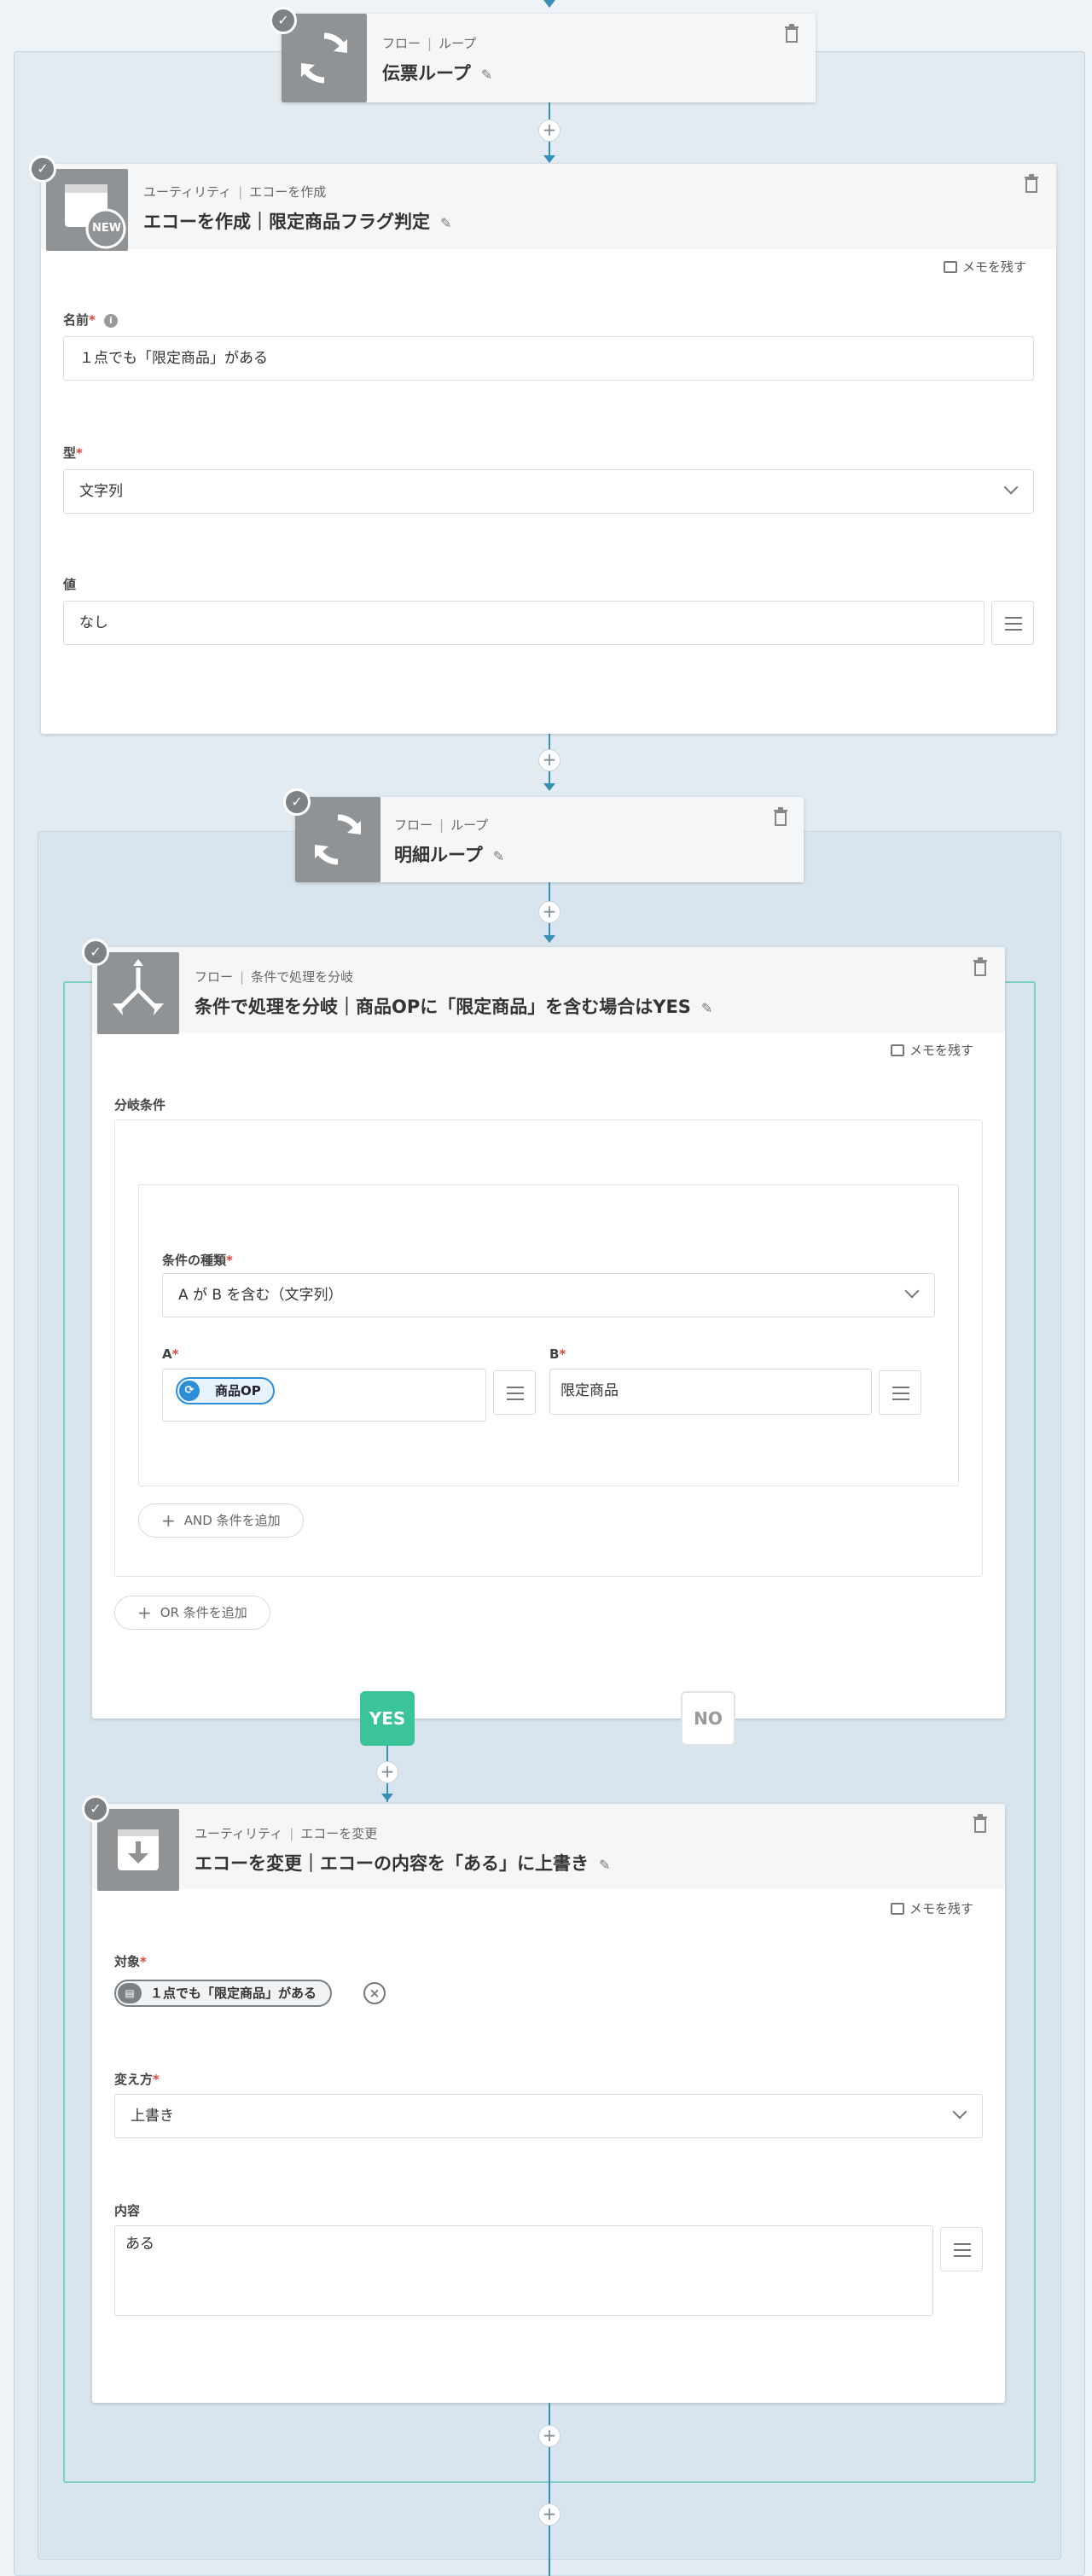 The height and width of the screenshot is (2576, 1092). I want to click on card-title: エコーを変更｜エコーの内容を「ある」に上書き ✎, so click(403, 1862).